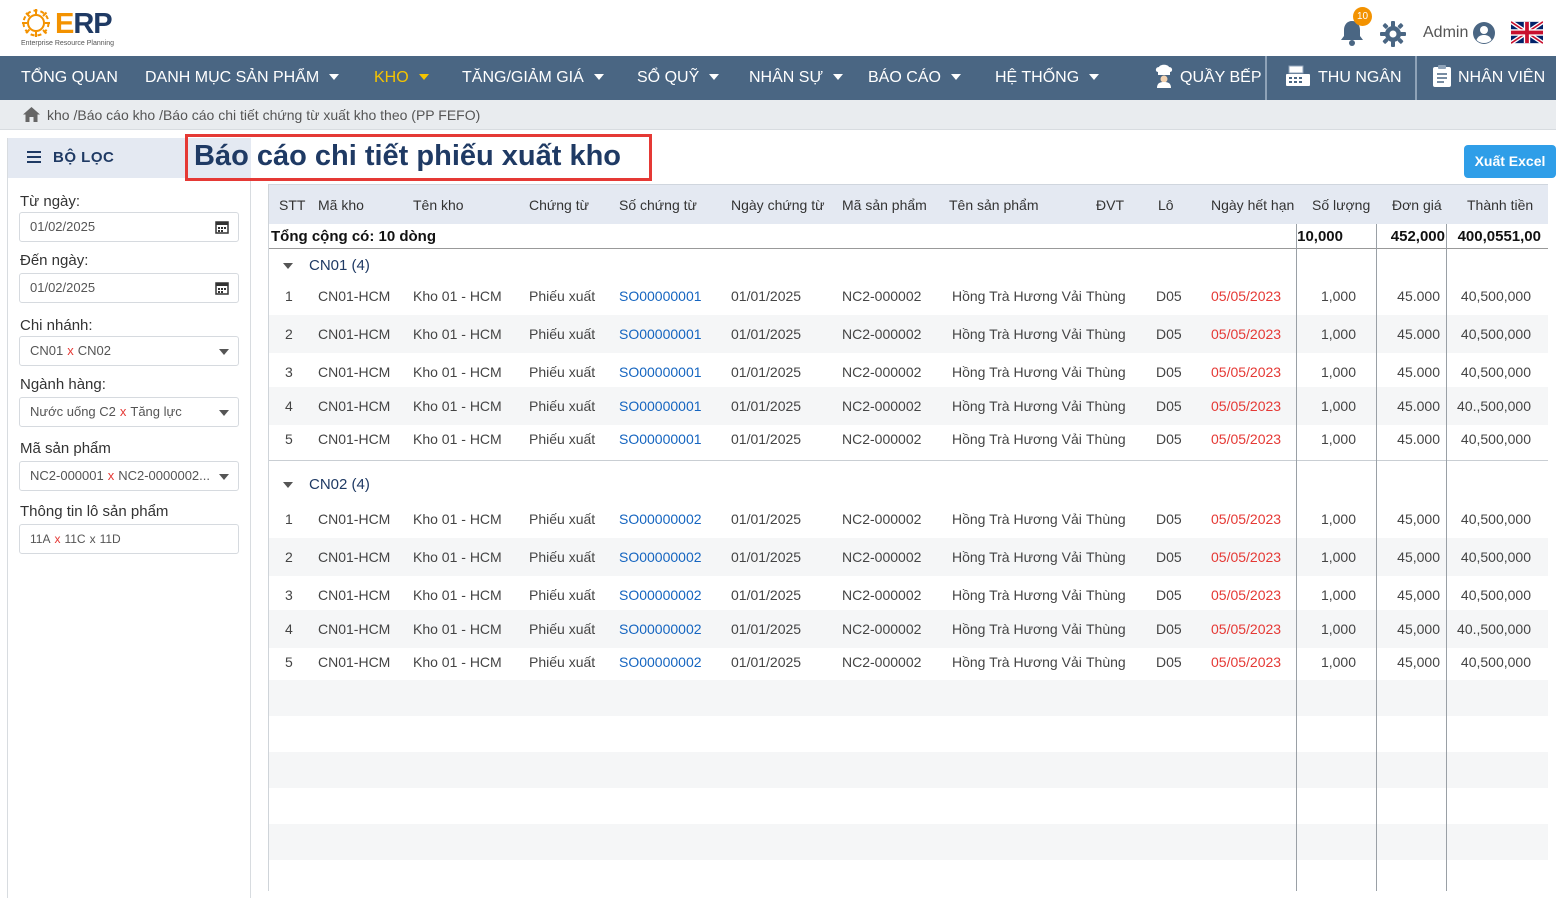 The height and width of the screenshot is (898, 1556). I want to click on col-ten-kho: Tên kho, so click(438, 205).